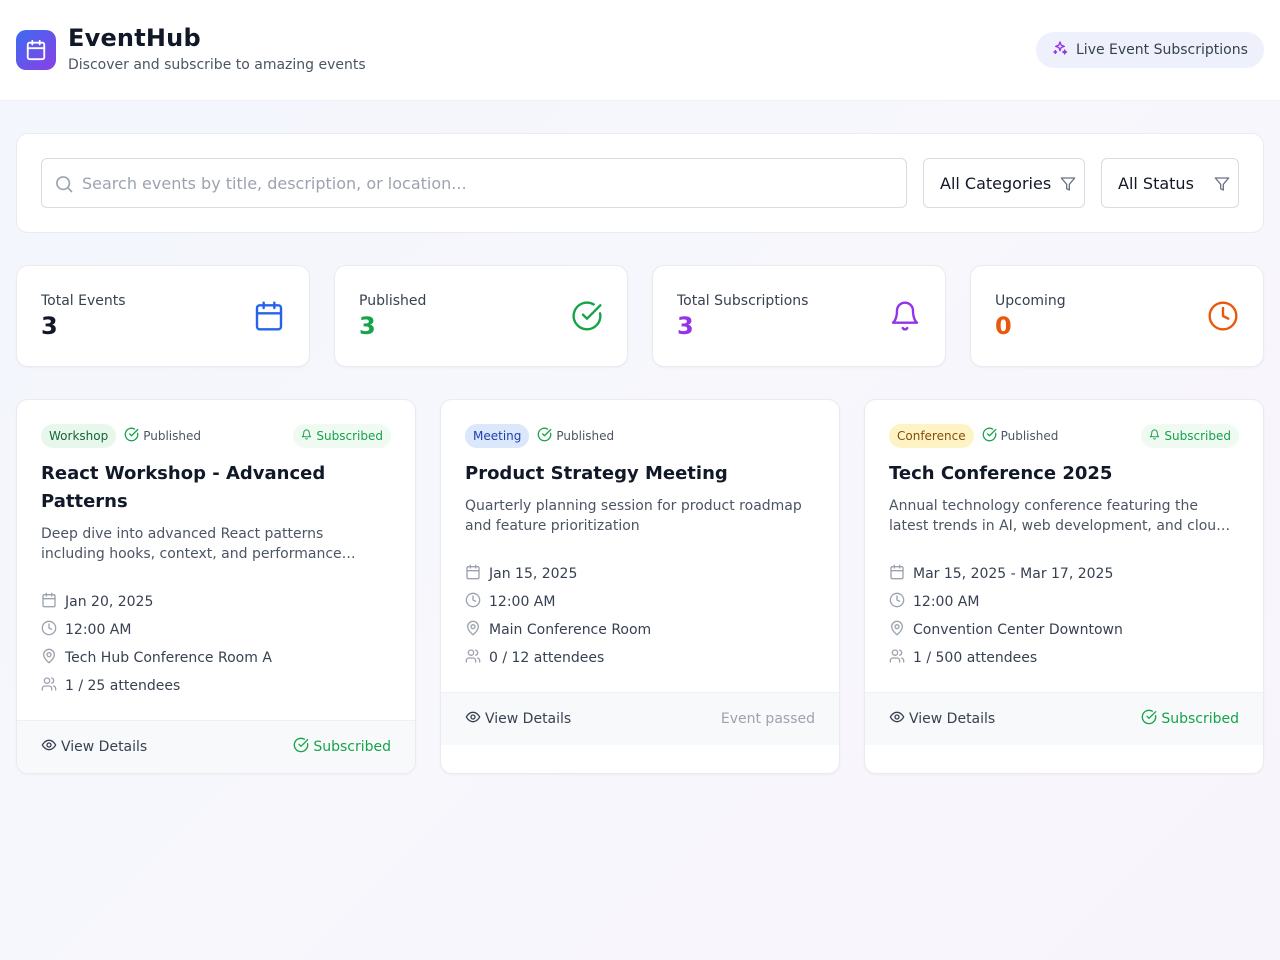 The image size is (1280, 960). I want to click on event-attendees: 0 / 12 attendees, so click(640, 658).